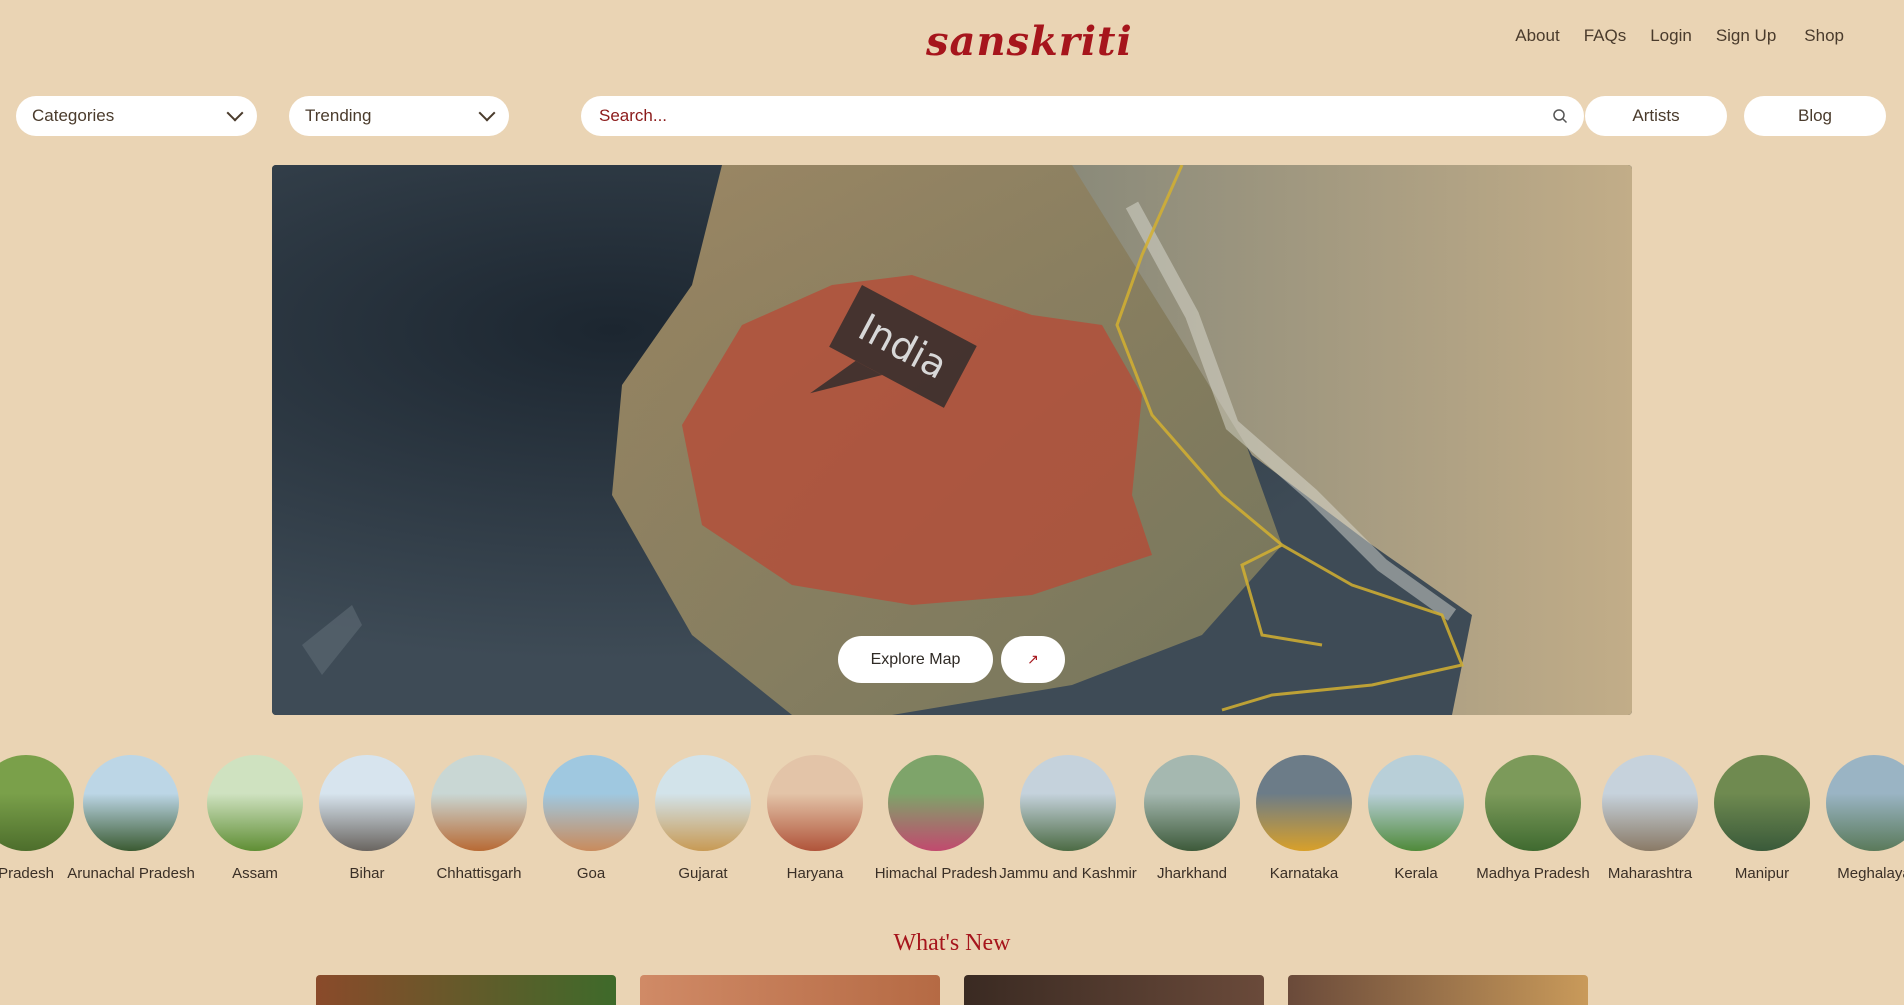 This screenshot has height=1005, width=1904. What do you see at coordinates (1537, 36) in the screenshot?
I see `nav-about: About` at bounding box center [1537, 36].